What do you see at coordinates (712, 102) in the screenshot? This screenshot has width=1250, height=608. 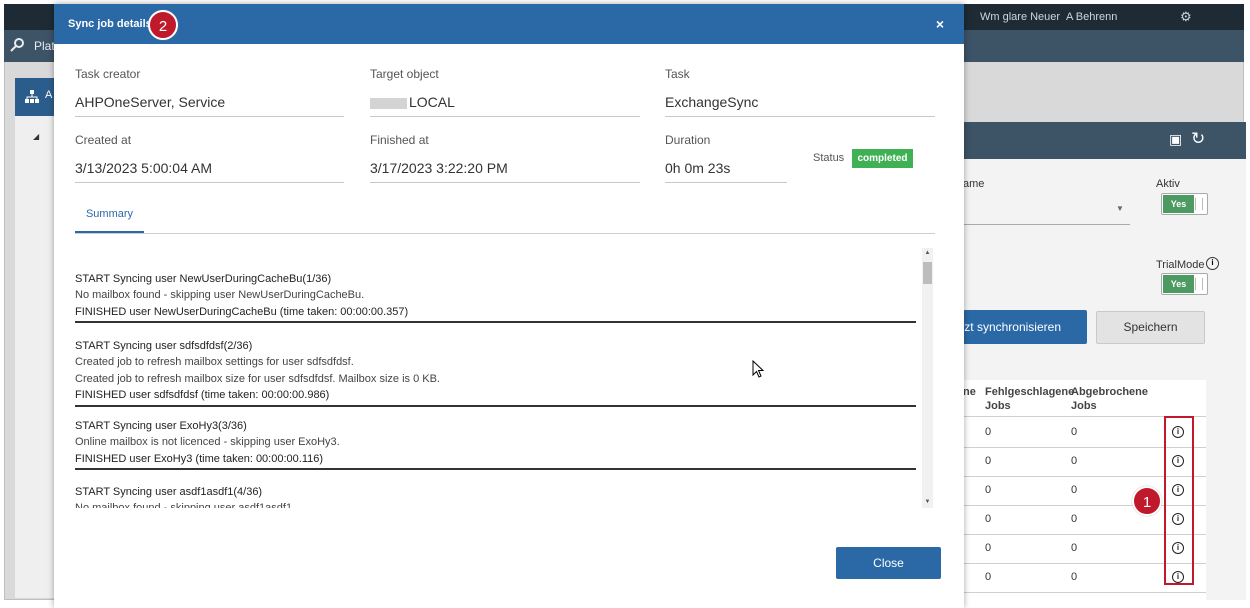 I see `field-value: ExchangeSync` at bounding box center [712, 102].